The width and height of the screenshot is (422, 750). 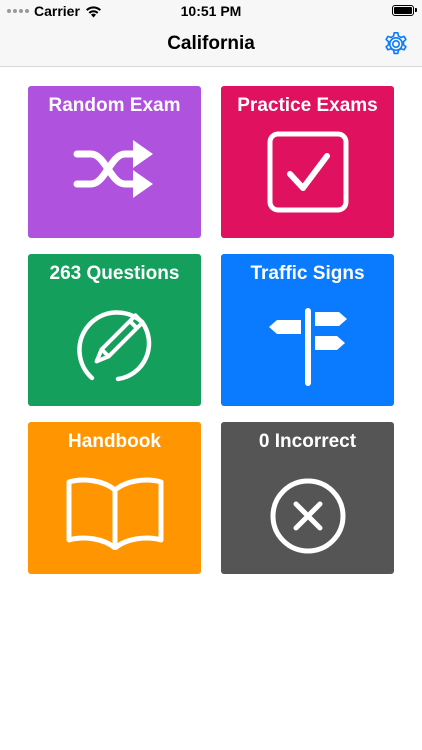 I want to click on pencil-circle-icon, so click(x=113, y=346).